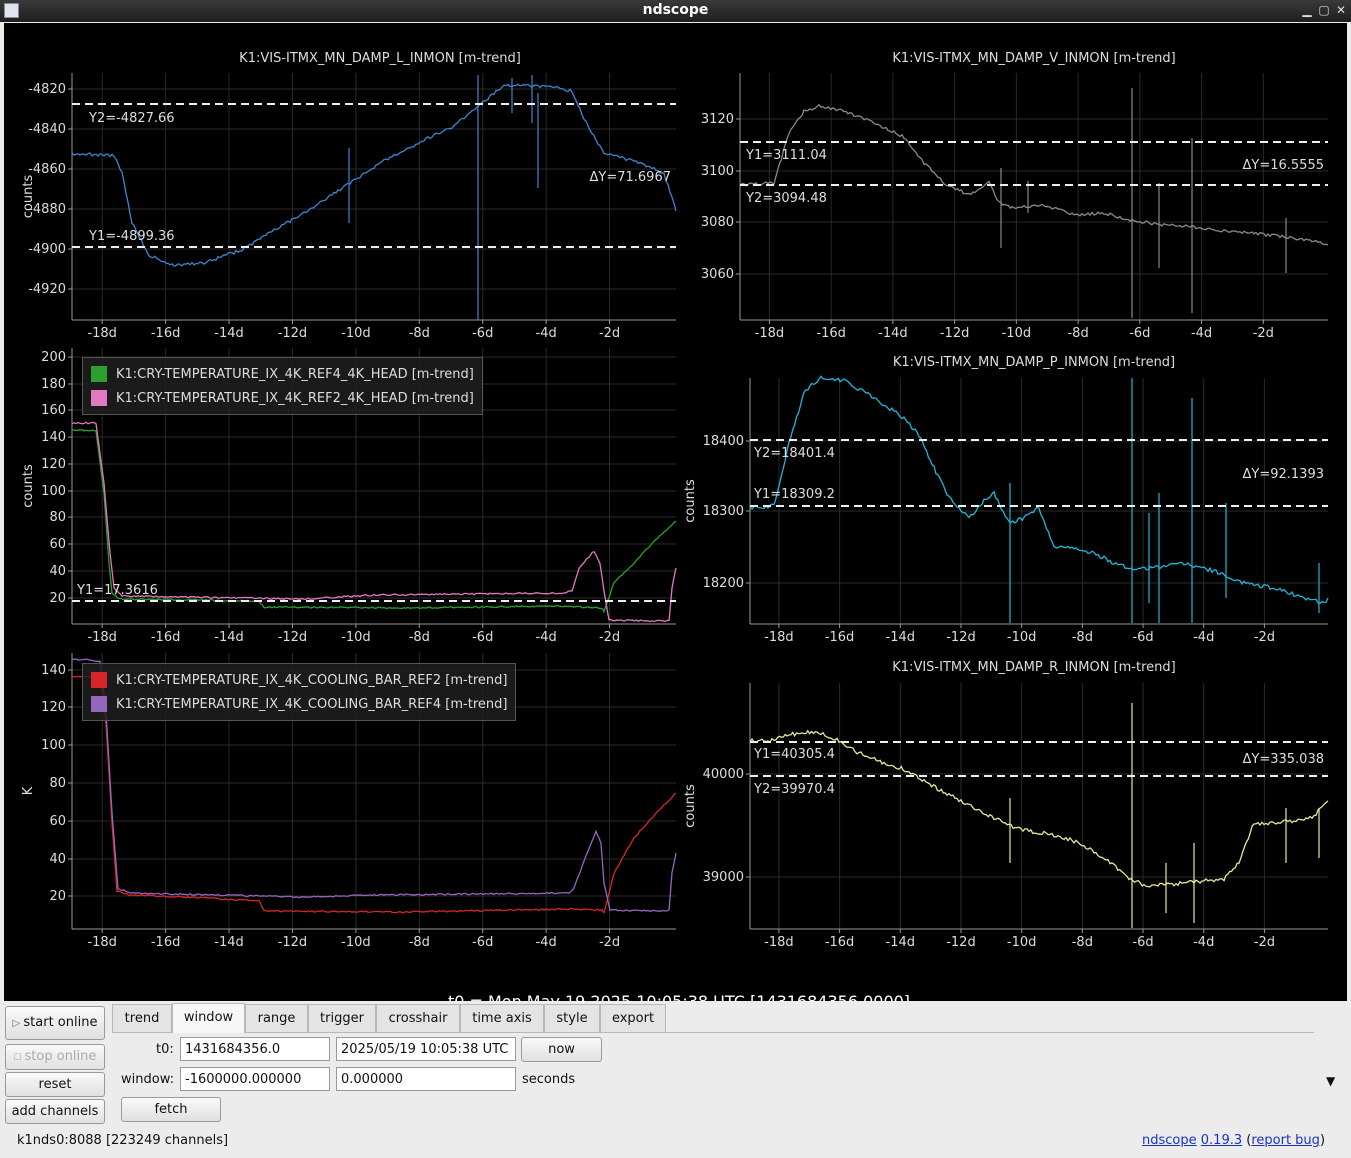 The height and width of the screenshot is (1158, 1351). I want to click on cursor-y2-label: Y2=18401.4, so click(794, 453).